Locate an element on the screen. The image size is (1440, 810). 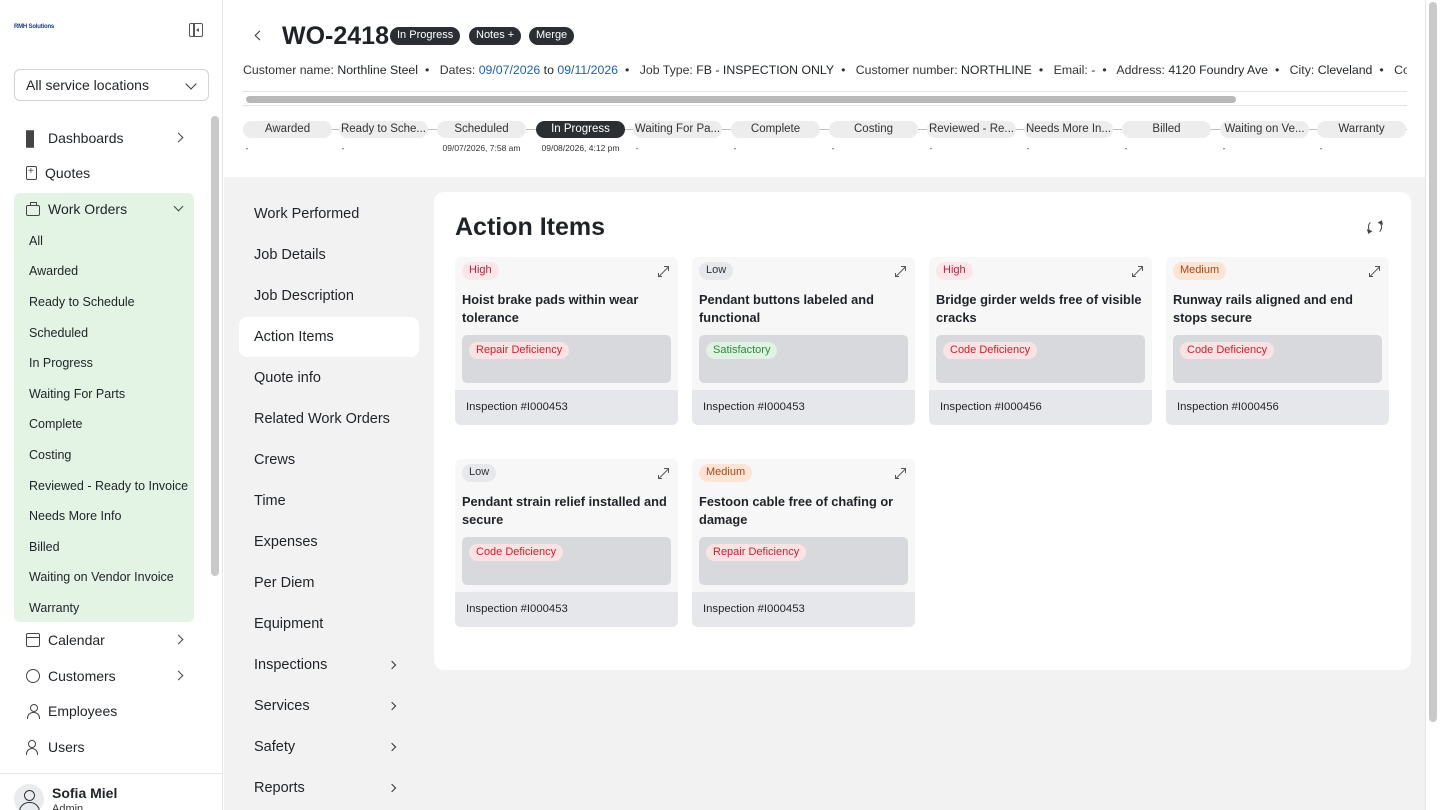
end-date-link: 09/11/2026 is located at coordinates (587, 70).